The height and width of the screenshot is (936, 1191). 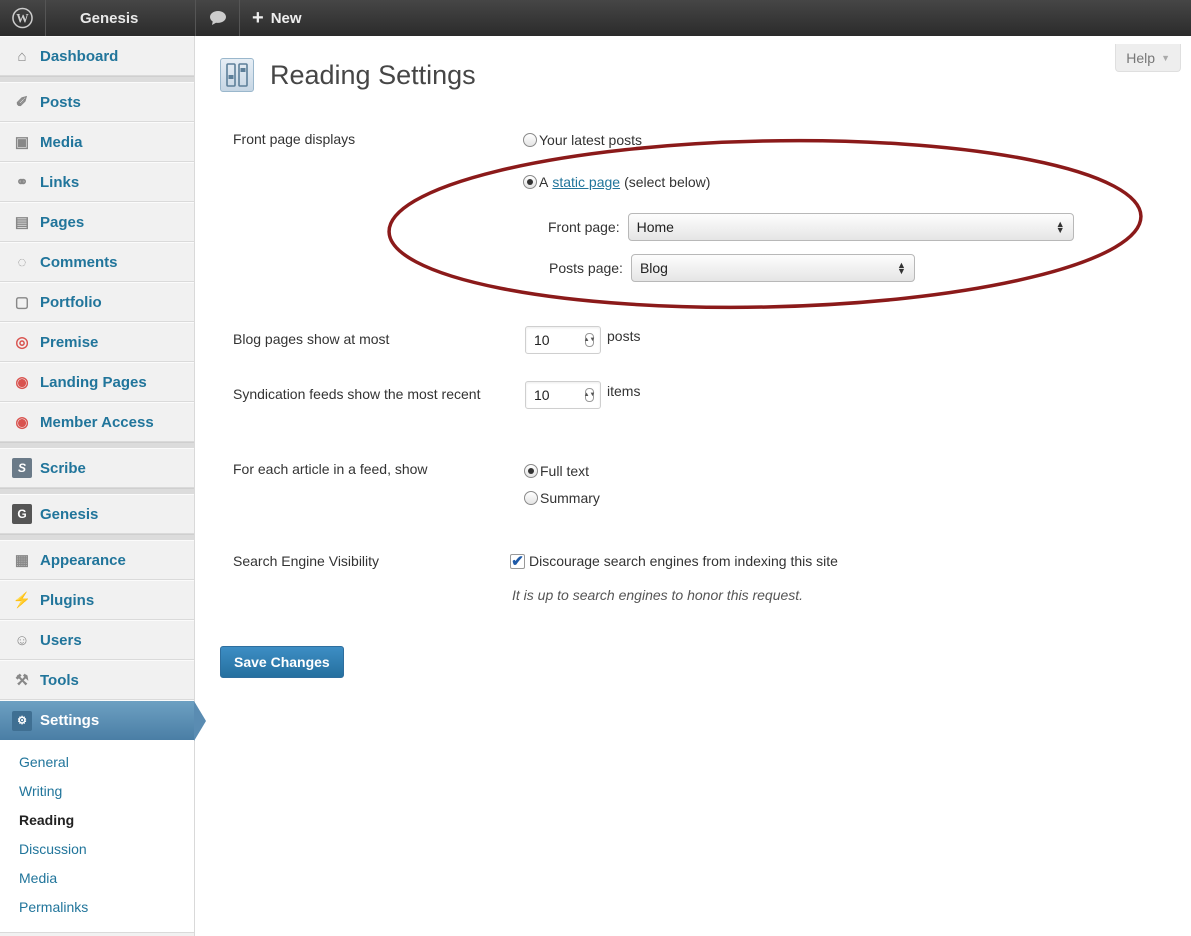 What do you see at coordinates (71, 302) in the screenshot?
I see `sidebar-item-label: Portfolio` at bounding box center [71, 302].